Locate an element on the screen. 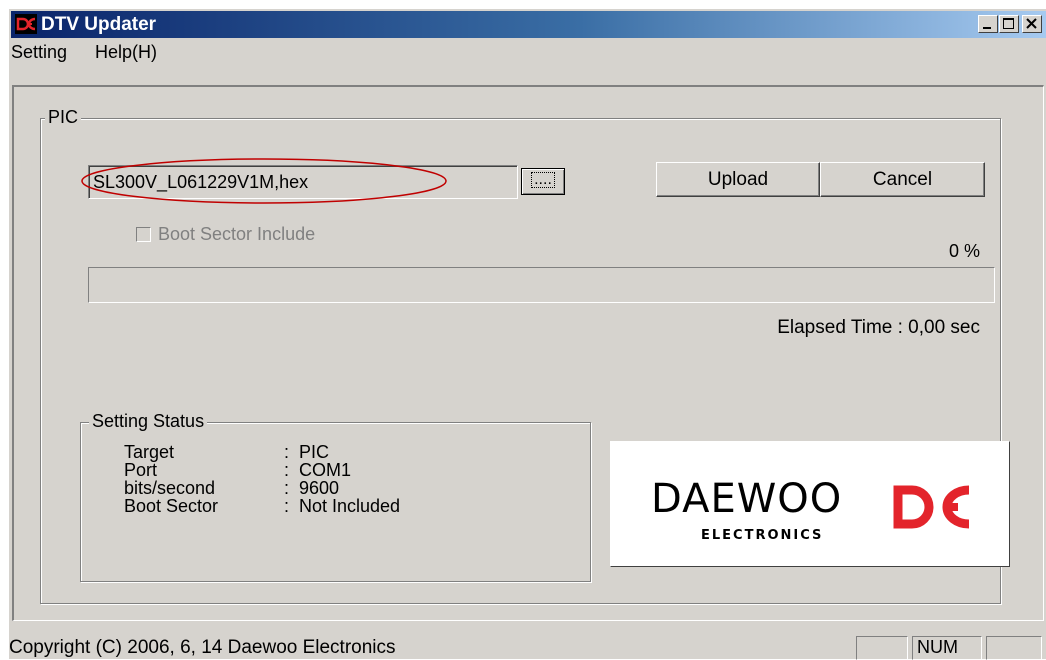 The image size is (1046, 660). maximize-button is located at coordinates (1009, 24).